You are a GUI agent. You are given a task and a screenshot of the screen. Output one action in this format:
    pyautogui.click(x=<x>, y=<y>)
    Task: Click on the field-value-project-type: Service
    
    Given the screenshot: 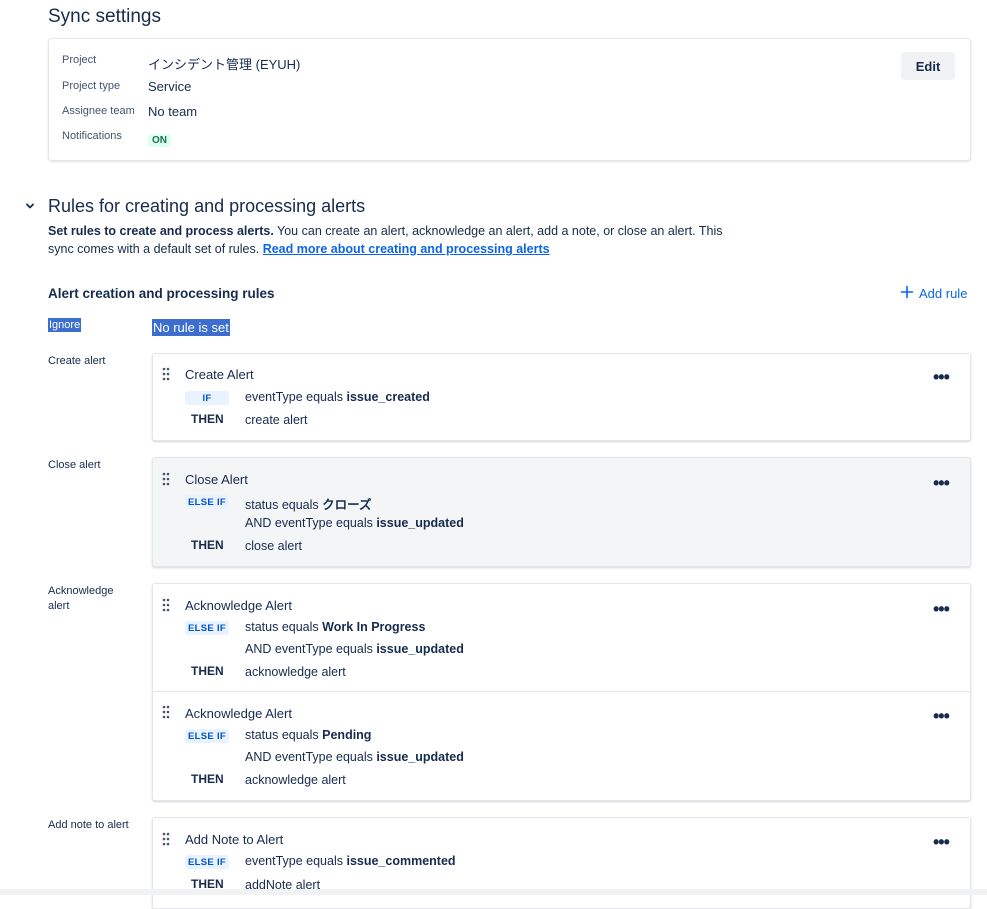 What is the action you would take?
    pyautogui.click(x=170, y=86)
    